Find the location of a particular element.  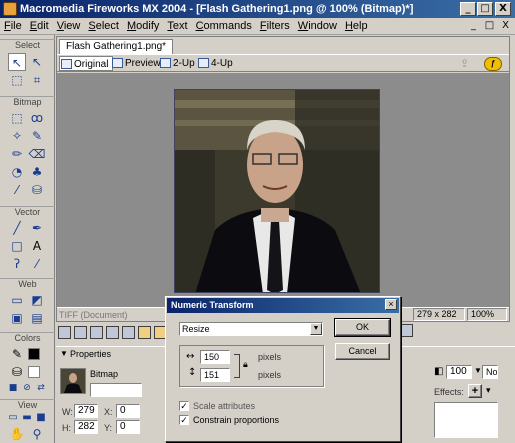

eraser-tool-icon: ⌫ is located at coordinates (37, 154).